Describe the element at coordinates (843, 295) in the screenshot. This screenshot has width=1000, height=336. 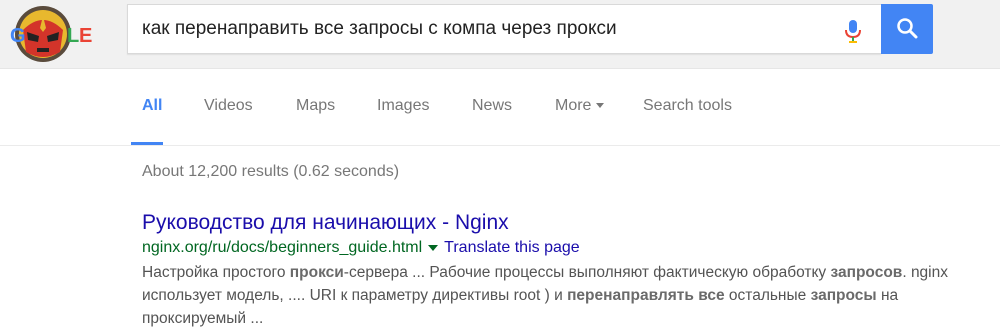
I see `snippet-highlight: запросы` at that location.